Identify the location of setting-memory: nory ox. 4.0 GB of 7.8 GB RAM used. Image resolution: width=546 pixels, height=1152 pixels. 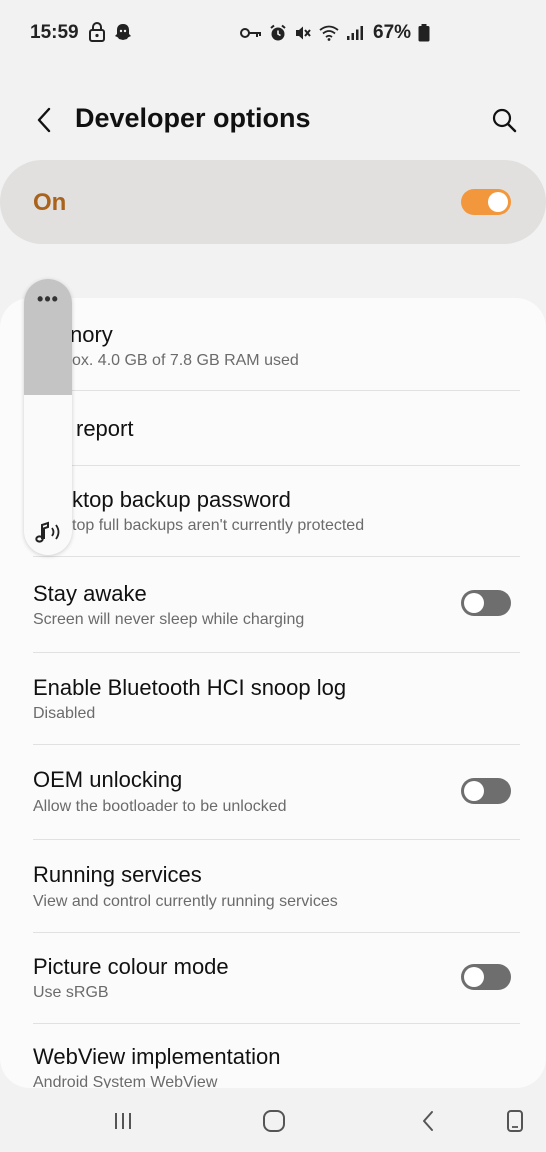
(273, 344).